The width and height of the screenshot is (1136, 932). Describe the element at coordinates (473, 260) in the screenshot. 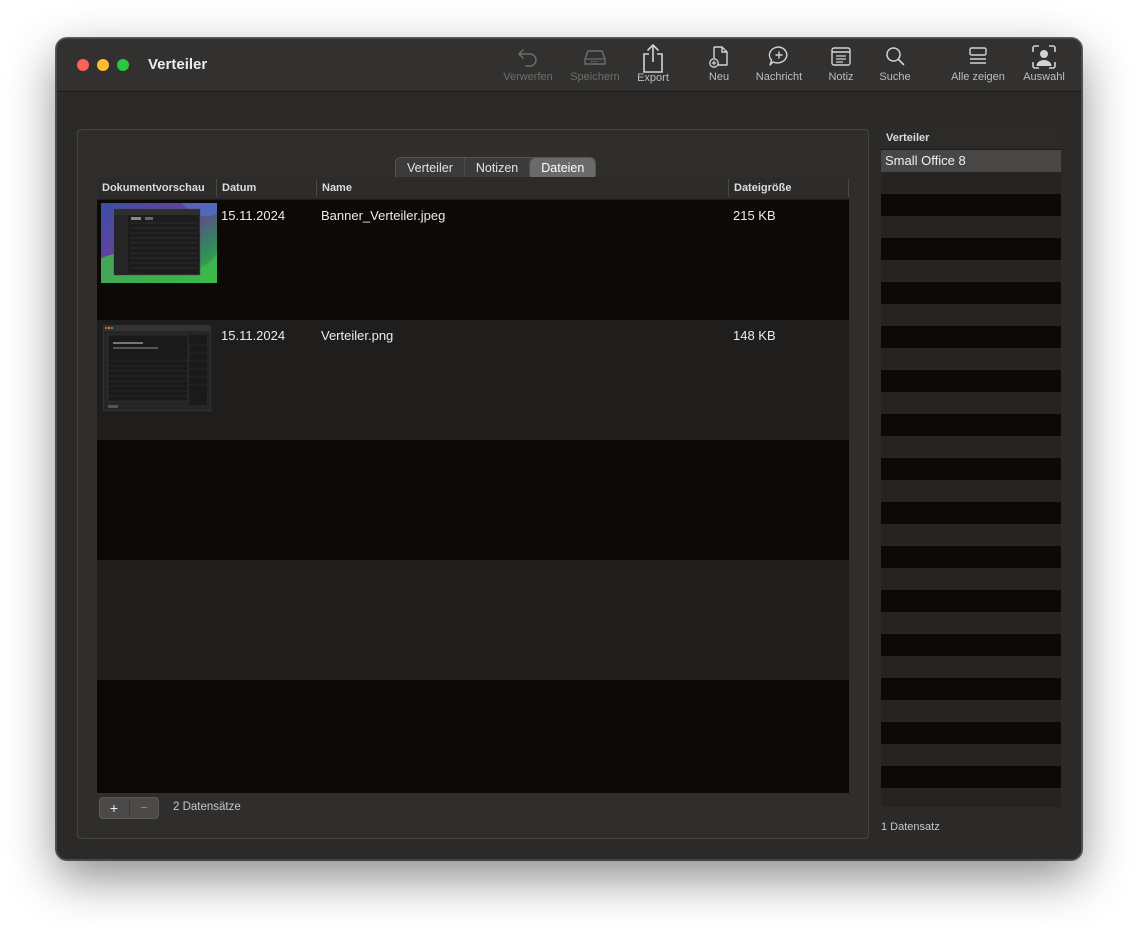

I see `table-row: 15.11.2024 Banner_Verteiler.jpeg 215 KB` at that location.